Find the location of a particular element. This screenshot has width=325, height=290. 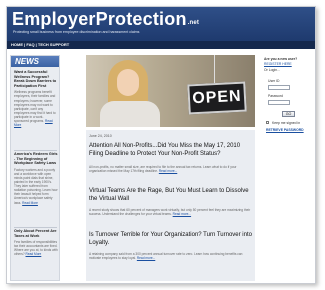

article-date: June 24, 2010 is located at coordinates (100, 136).